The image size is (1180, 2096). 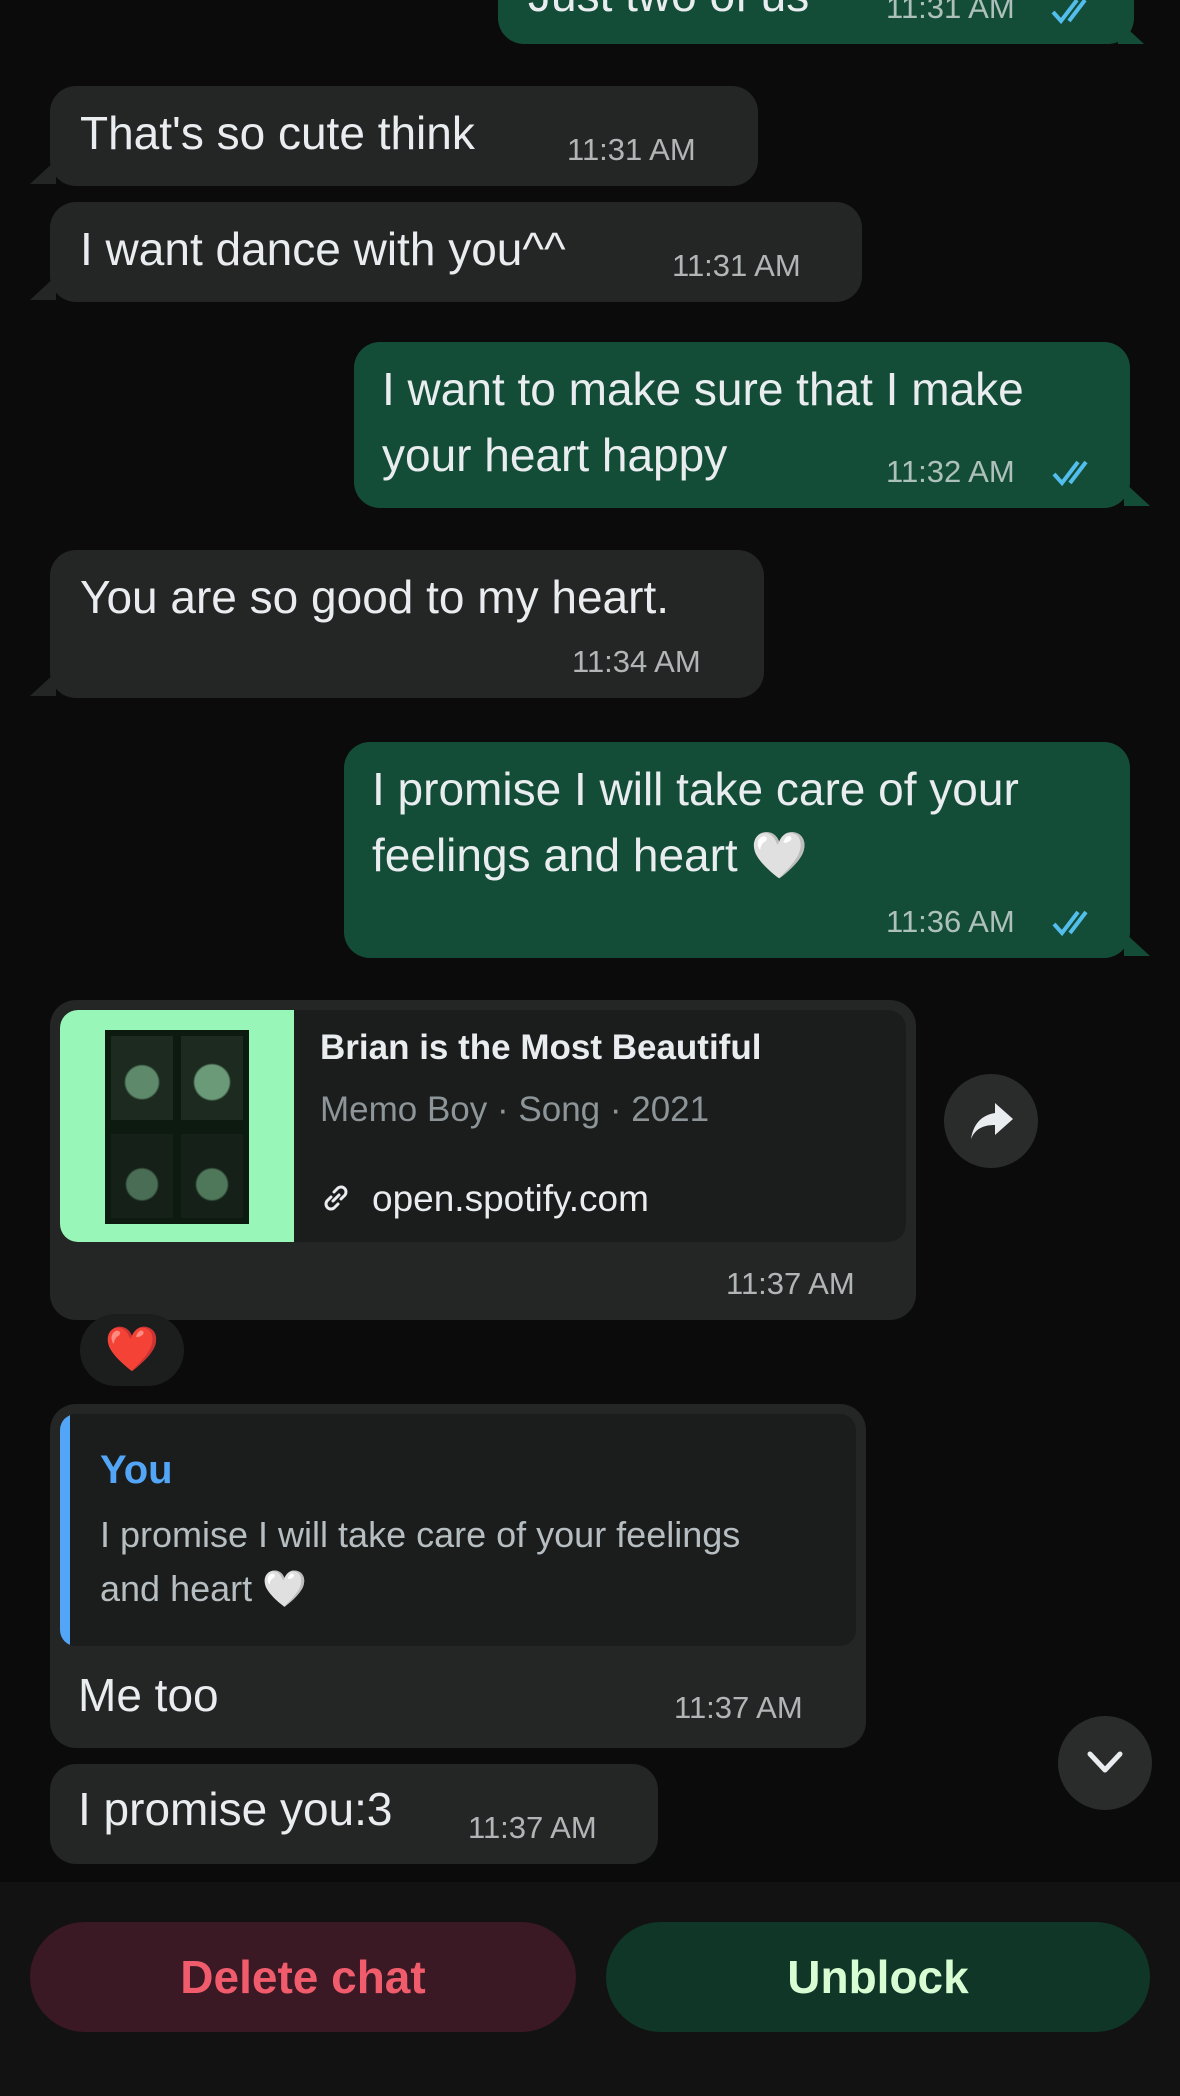 I want to click on message-incoming: I want dance with you^^ 11:31 AM, so click(x=456, y=252).